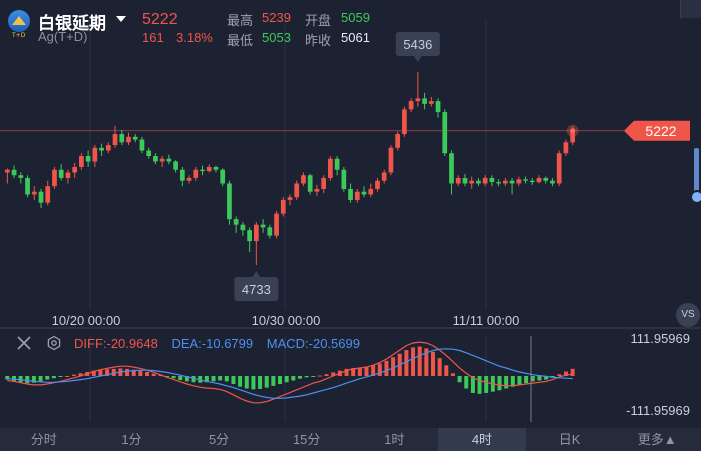  Describe the element at coordinates (355, 37) in the screenshot. I see `prev-close-value: 5061` at that location.